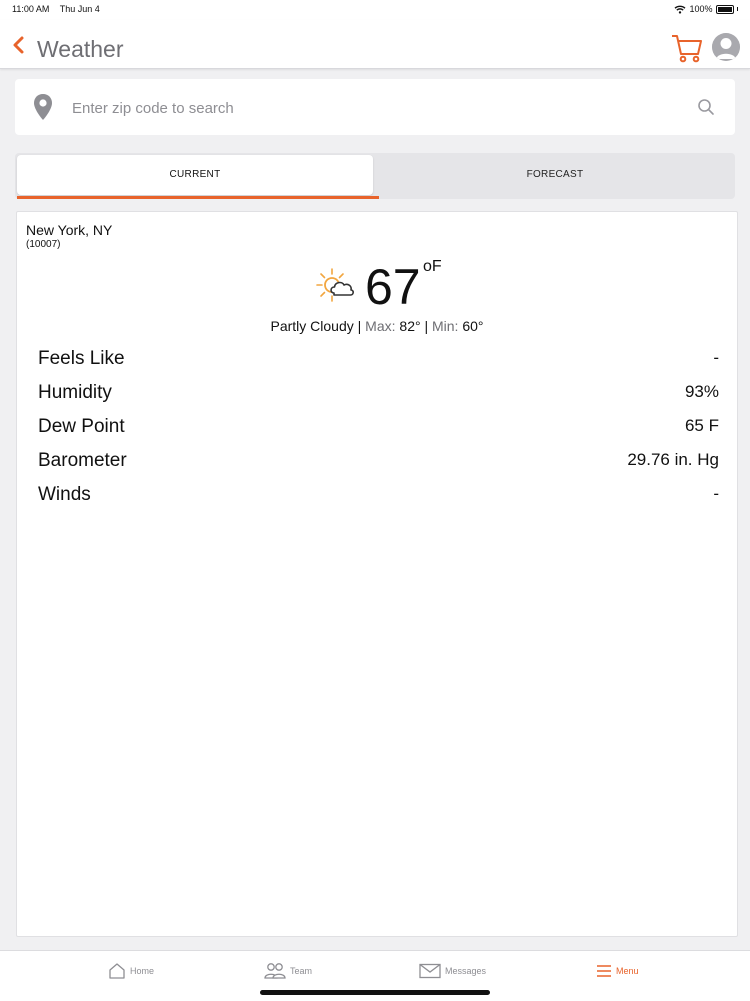 The height and width of the screenshot is (1001, 750). What do you see at coordinates (378, 465) in the screenshot?
I see `detail-row-barometer: Barometer 29.76 in. Hg` at bounding box center [378, 465].